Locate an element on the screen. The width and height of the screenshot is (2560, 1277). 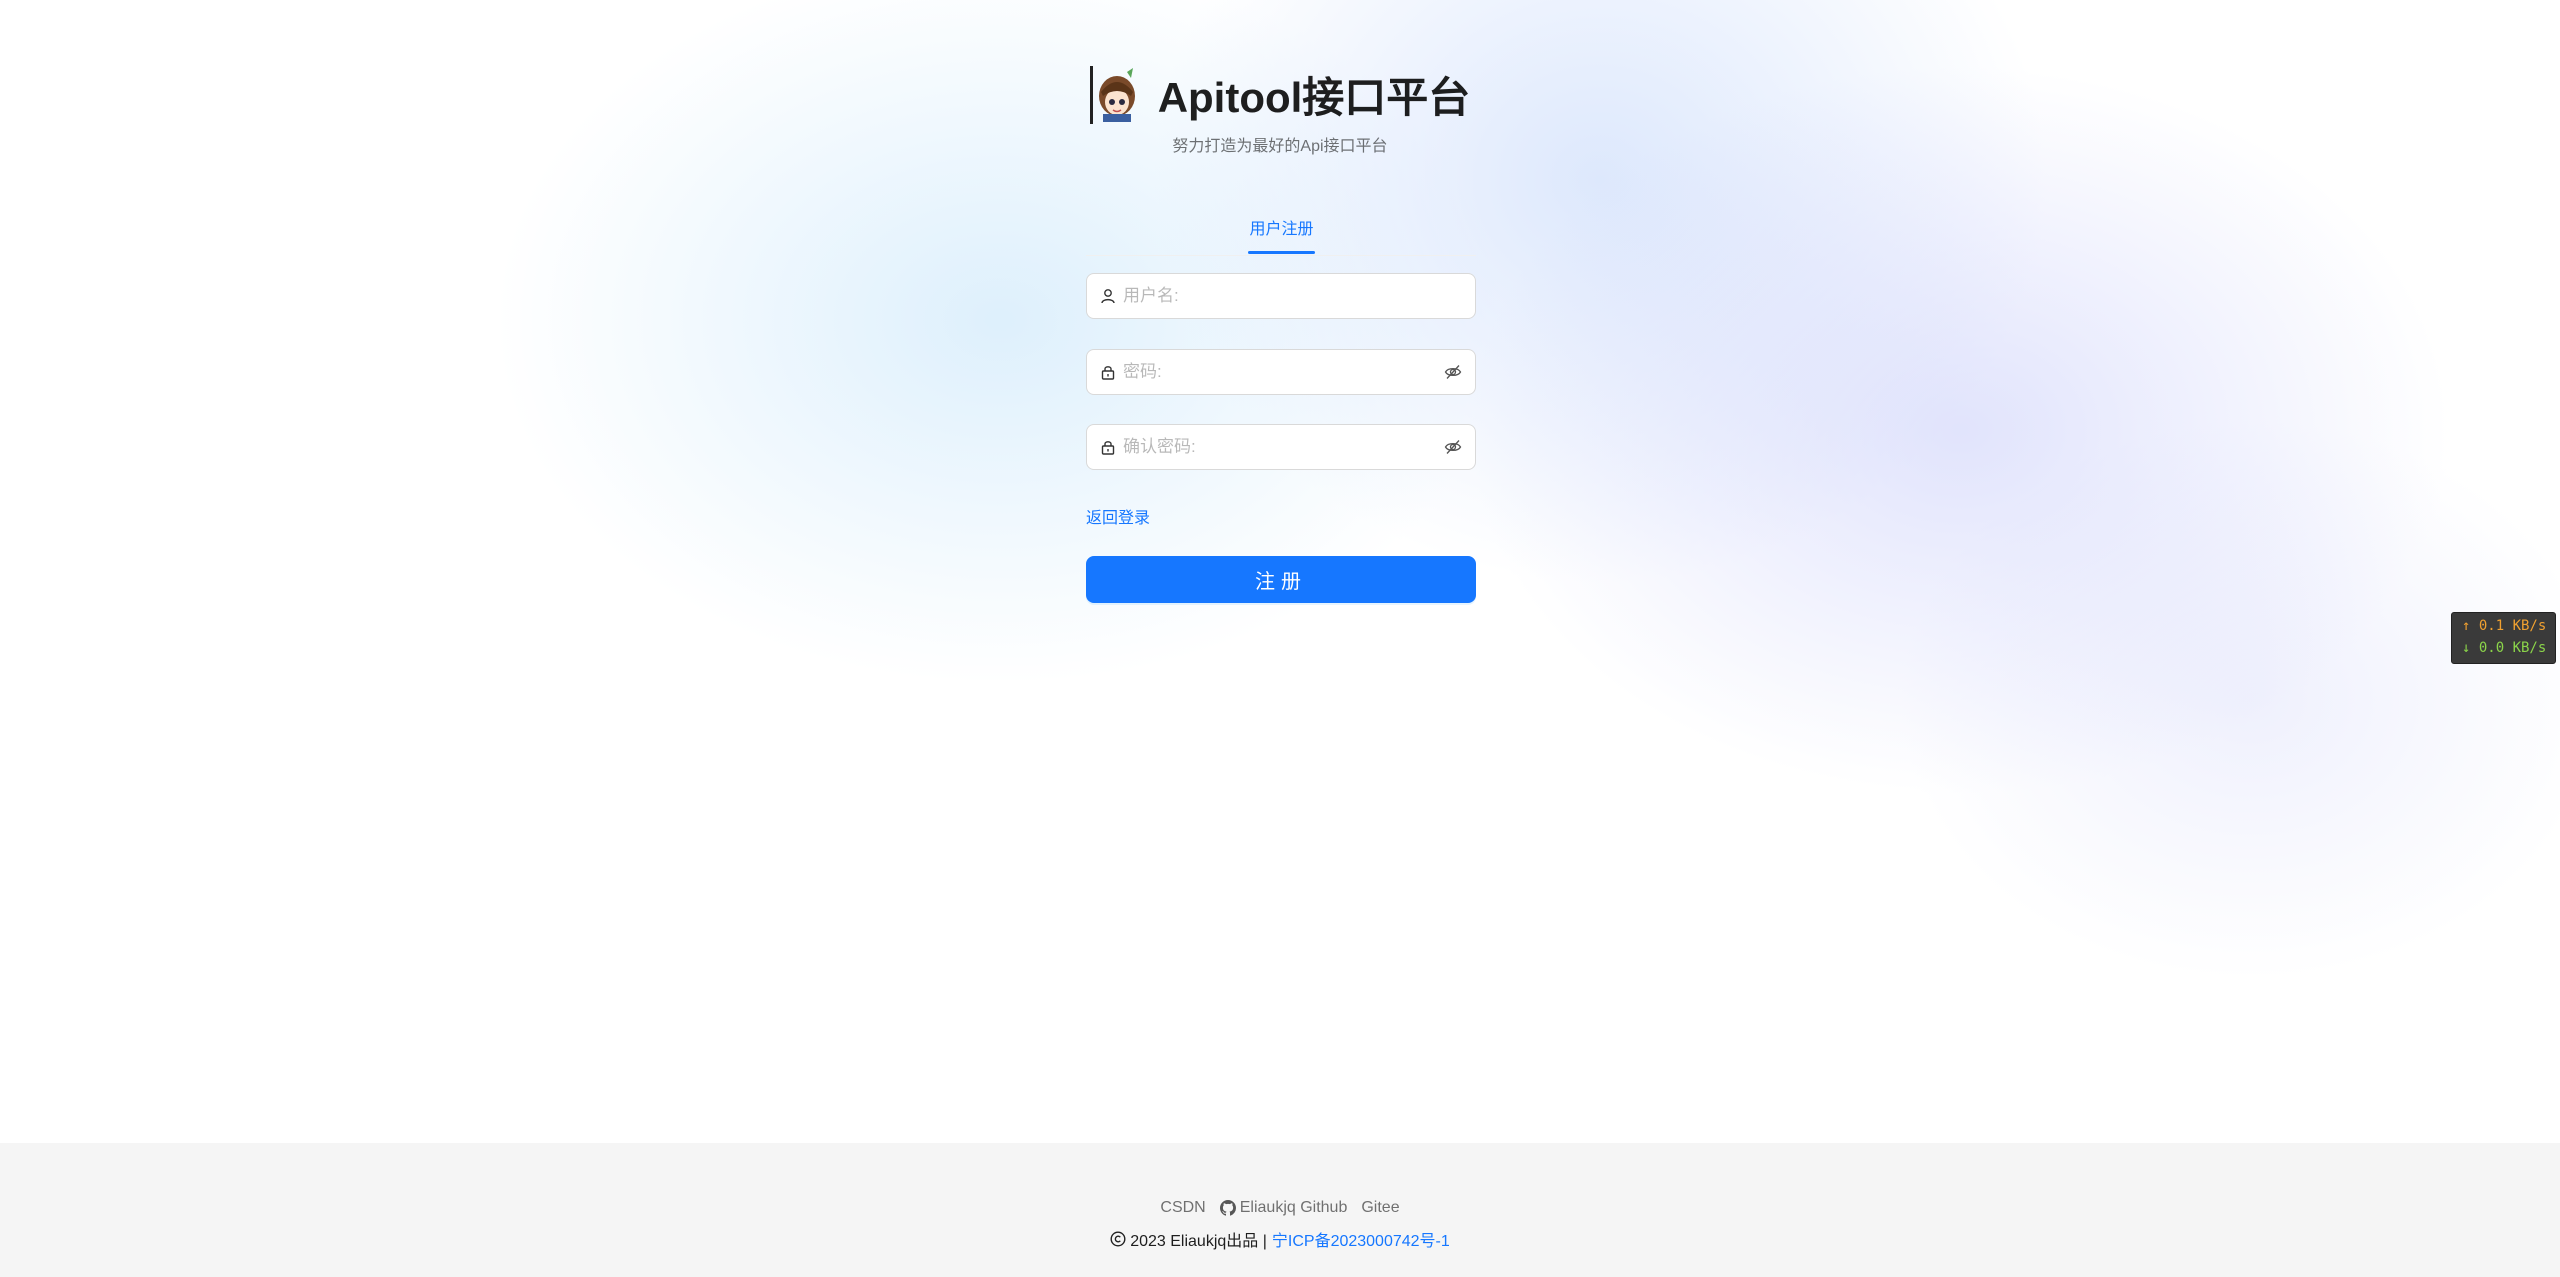
footer-links: CSDN Eliaukjq Github Gitee is located at coordinates (1280, 1208).